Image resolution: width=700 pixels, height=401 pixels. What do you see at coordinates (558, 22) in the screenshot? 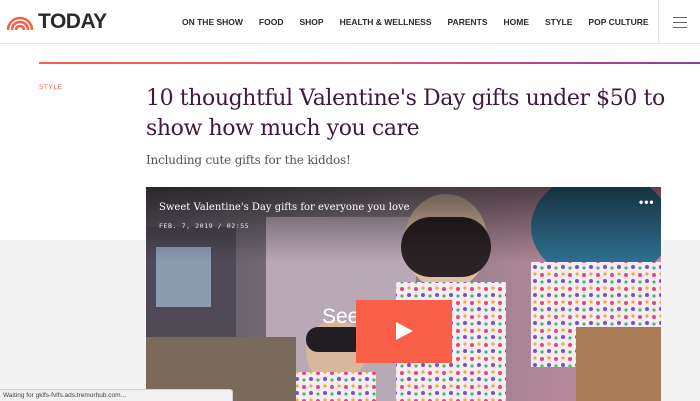
I see `nav-item-style: STYLE` at bounding box center [558, 22].